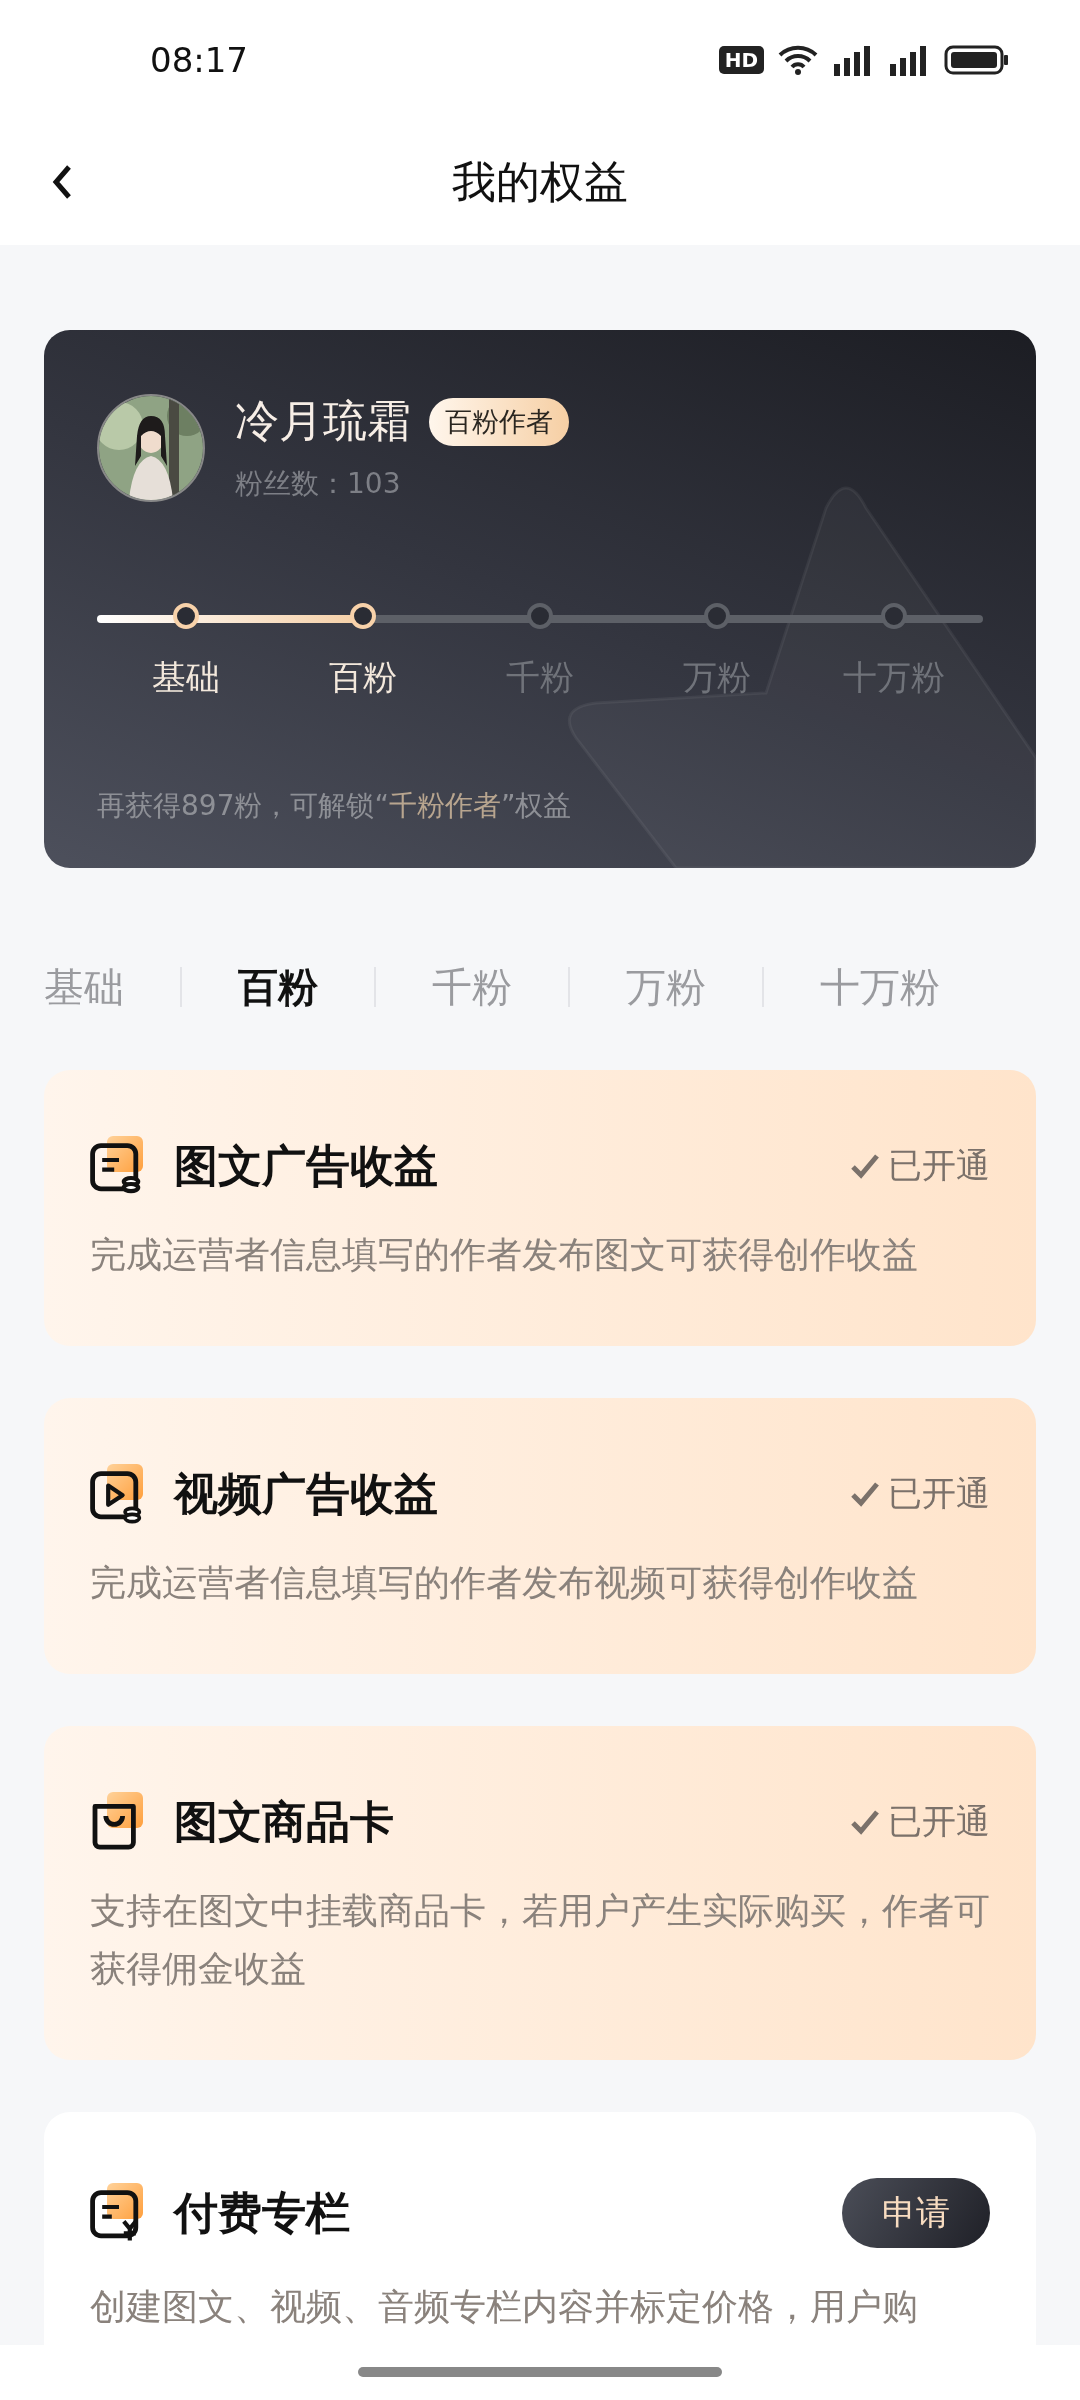 The image size is (1080, 2400). I want to click on level-tab: 千粉, so click(472, 987).